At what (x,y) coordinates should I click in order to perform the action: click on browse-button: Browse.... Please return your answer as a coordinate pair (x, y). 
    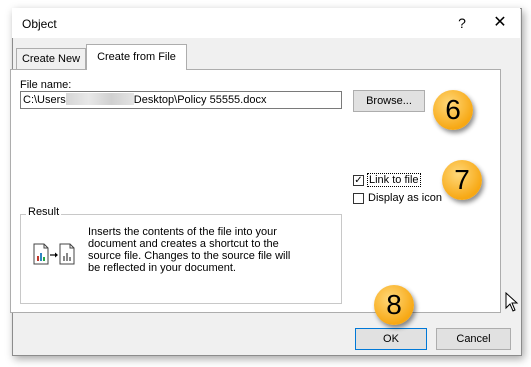
    Looking at the image, I should click on (389, 101).